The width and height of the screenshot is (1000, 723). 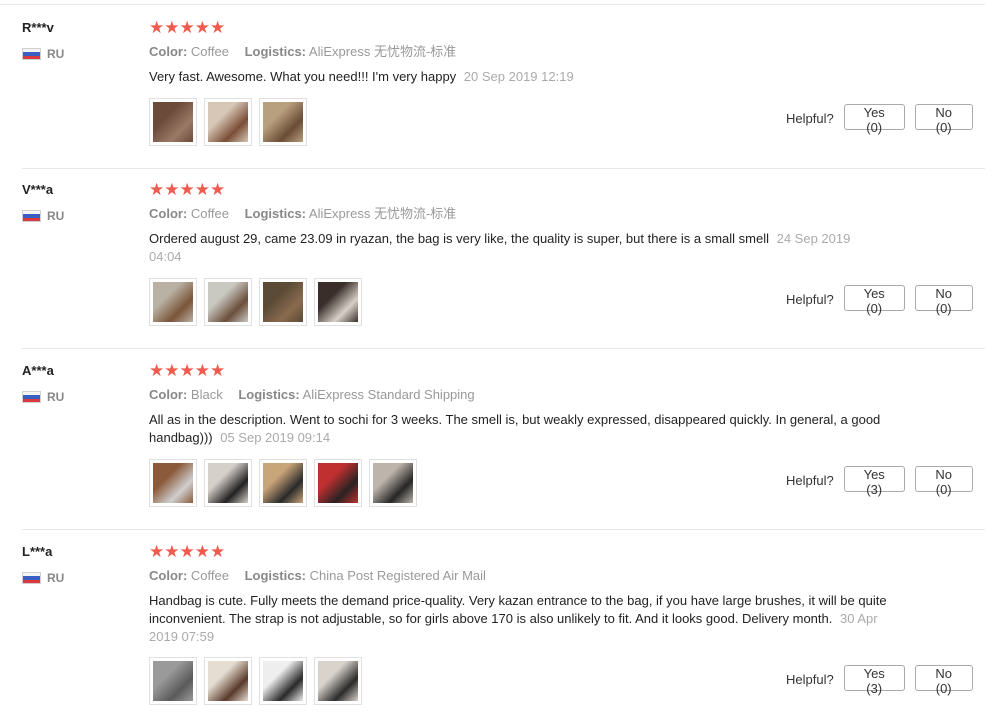 What do you see at coordinates (388, 394) in the screenshot?
I see `logistics-value: AliExpress Standard Shipping` at bounding box center [388, 394].